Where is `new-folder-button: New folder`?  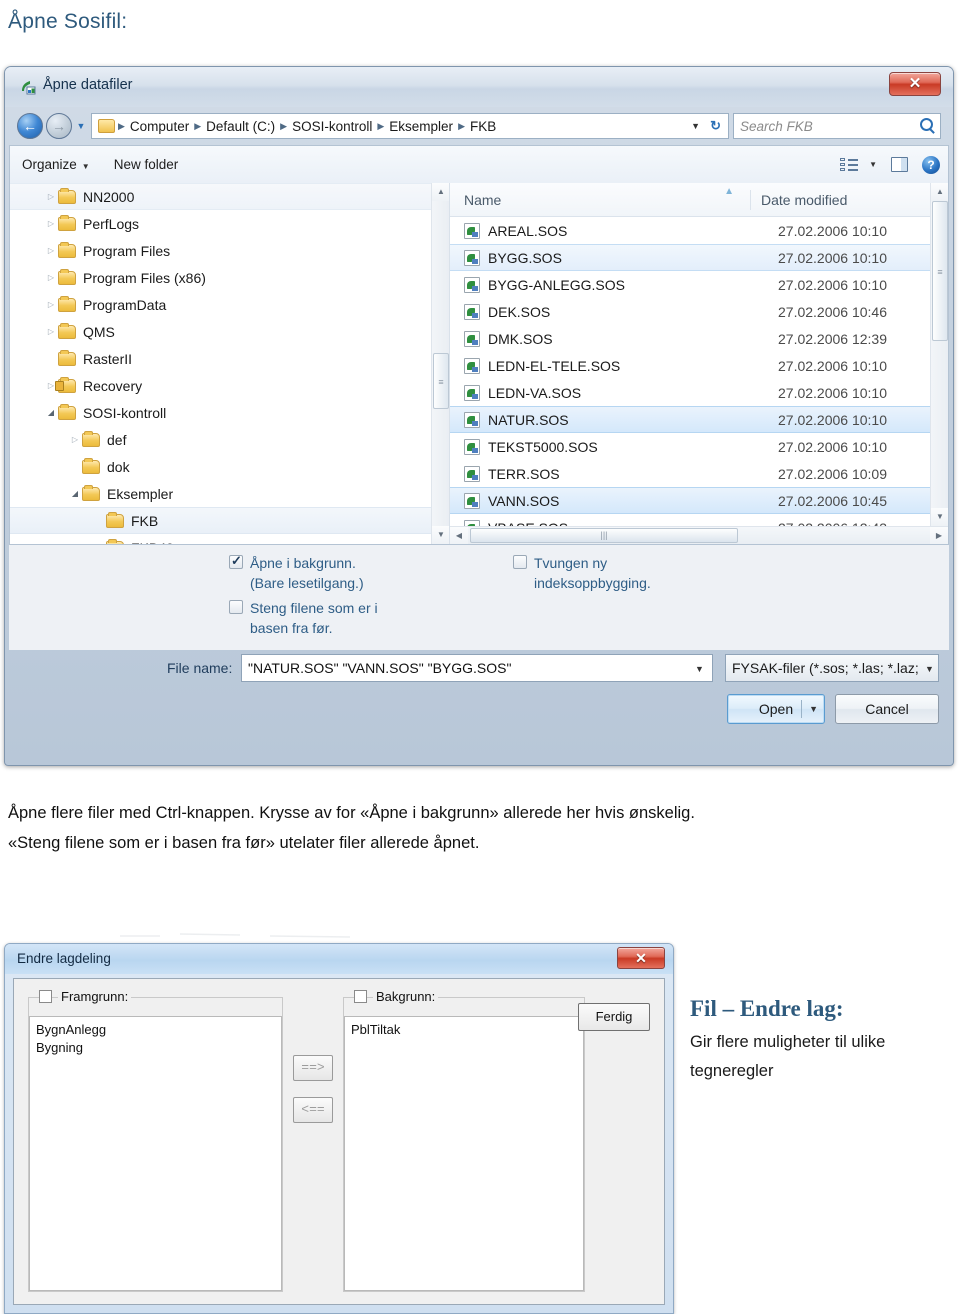 new-folder-button: New folder is located at coordinates (146, 164).